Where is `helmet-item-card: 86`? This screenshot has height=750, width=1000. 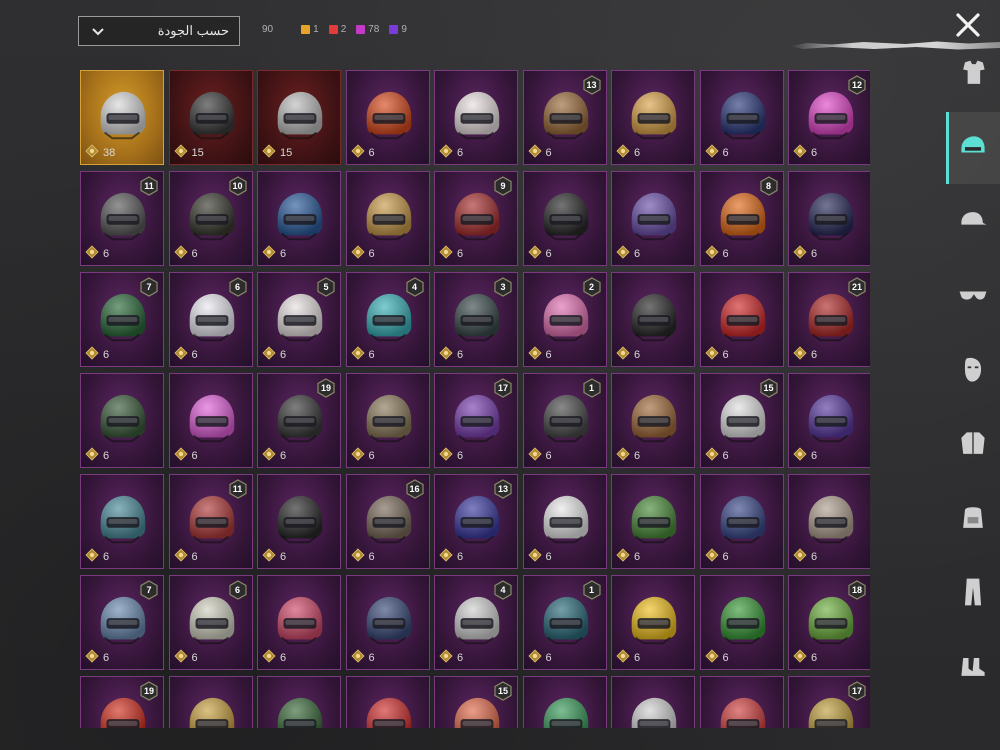 helmet-item-card: 86 is located at coordinates (741, 218).